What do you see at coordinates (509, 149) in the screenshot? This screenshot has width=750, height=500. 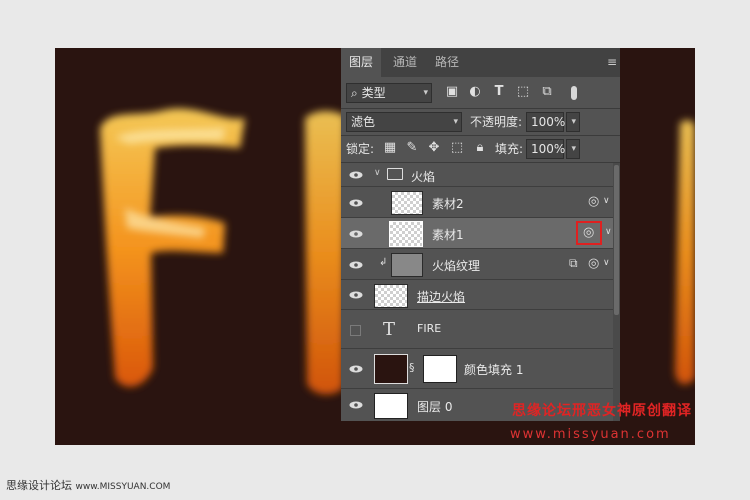 I see `fill-label: 填充:` at bounding box center [509, 149].